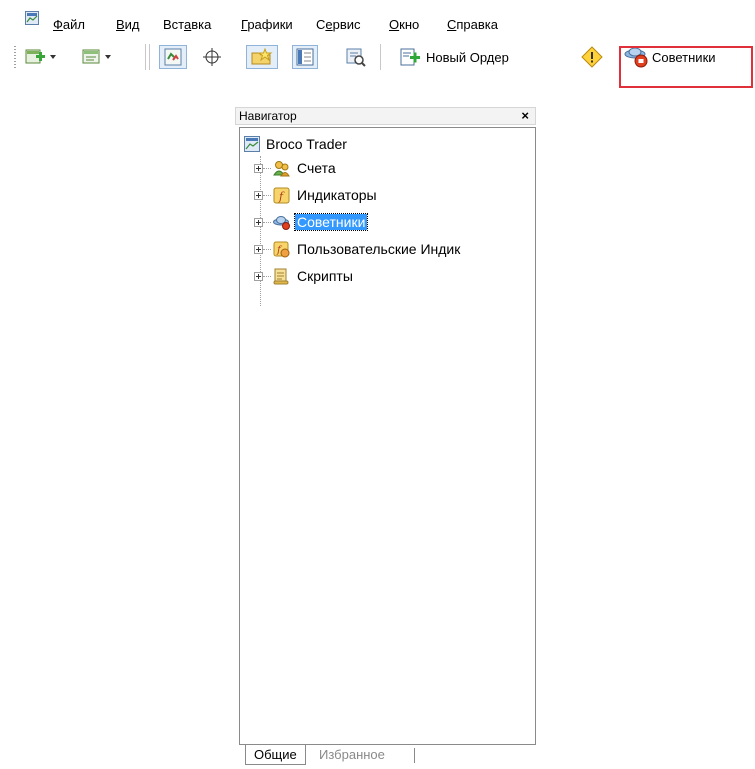 Image resolution: width=755 pixels, height=769 pixels. What do you see at coordinates (316, 168) in the screenshot?
I see `tree-item-label: Счета` at bounding box center [316, 168].